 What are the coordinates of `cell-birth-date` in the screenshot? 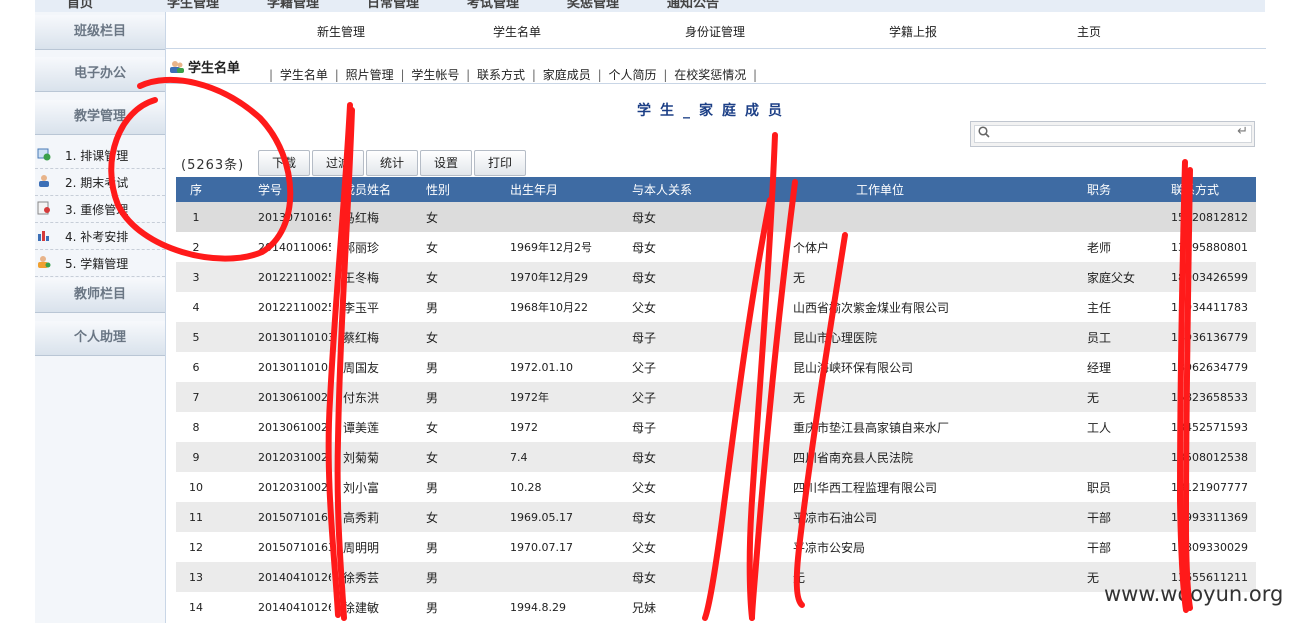 It's located at (538, 577).